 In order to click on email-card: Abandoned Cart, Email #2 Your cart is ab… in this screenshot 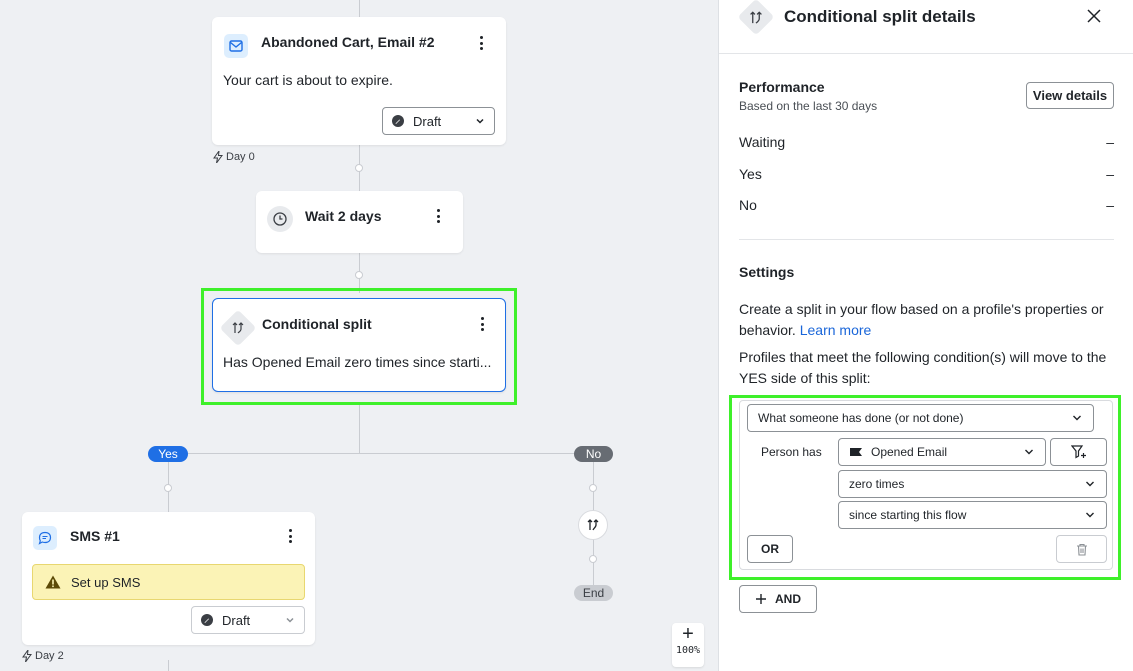, I will do `click(359, 81)`.